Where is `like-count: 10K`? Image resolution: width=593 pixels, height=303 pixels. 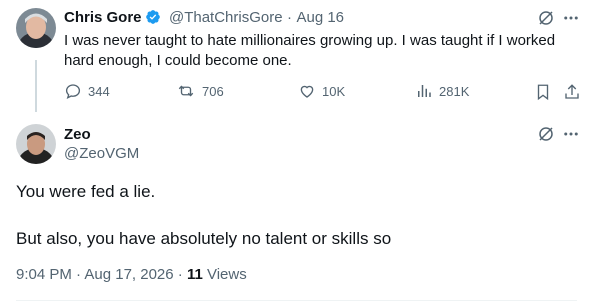
like-count: 10K is located at coordinates (334, 91).